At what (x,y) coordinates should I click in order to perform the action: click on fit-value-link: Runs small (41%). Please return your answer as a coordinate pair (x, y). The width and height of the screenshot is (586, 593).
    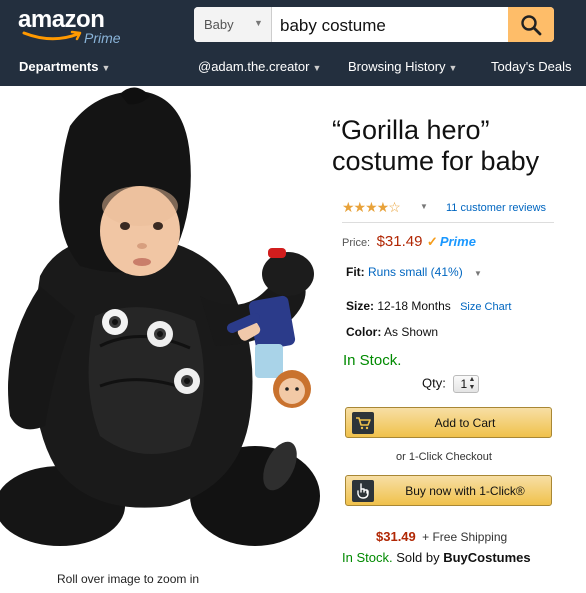
    Looking at the image, I should click on (415, 272).